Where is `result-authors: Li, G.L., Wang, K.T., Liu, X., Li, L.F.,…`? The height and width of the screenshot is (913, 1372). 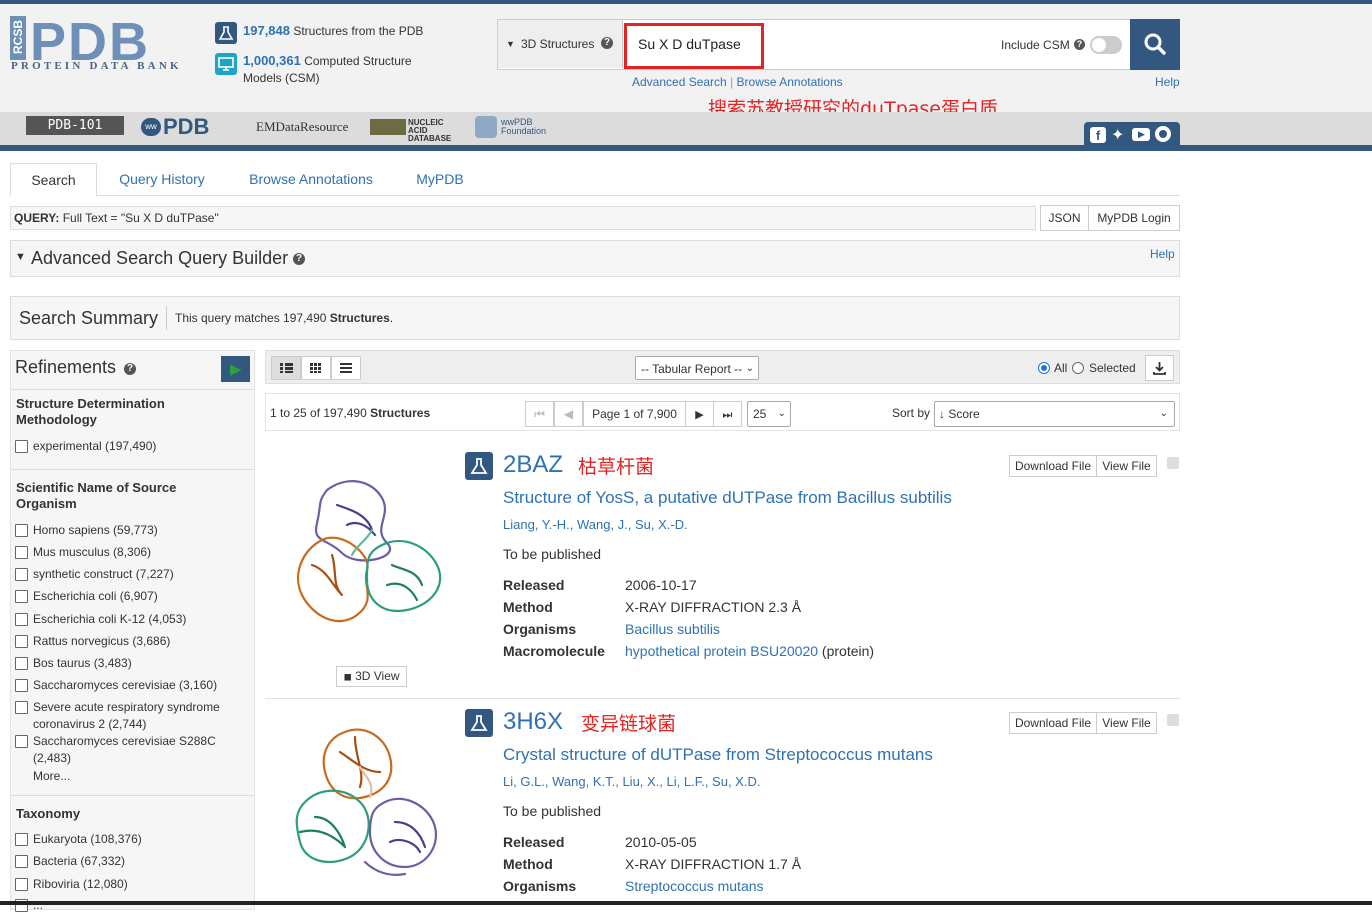 result-authors: Li, G.L., Wang, K.T., Liu, X., Li, L.F.,… is located at coordinates (631, 781).